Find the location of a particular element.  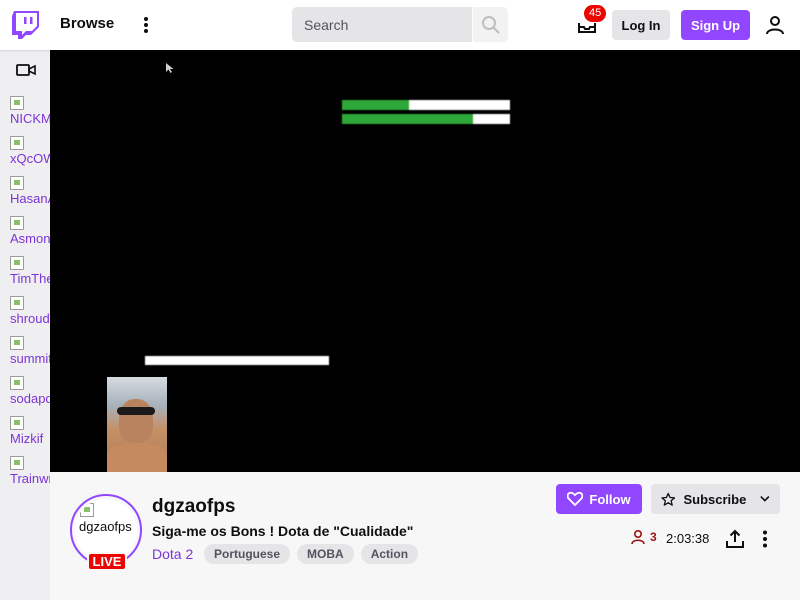

signup-button: Sign Up is located at coordinates (715, 25).